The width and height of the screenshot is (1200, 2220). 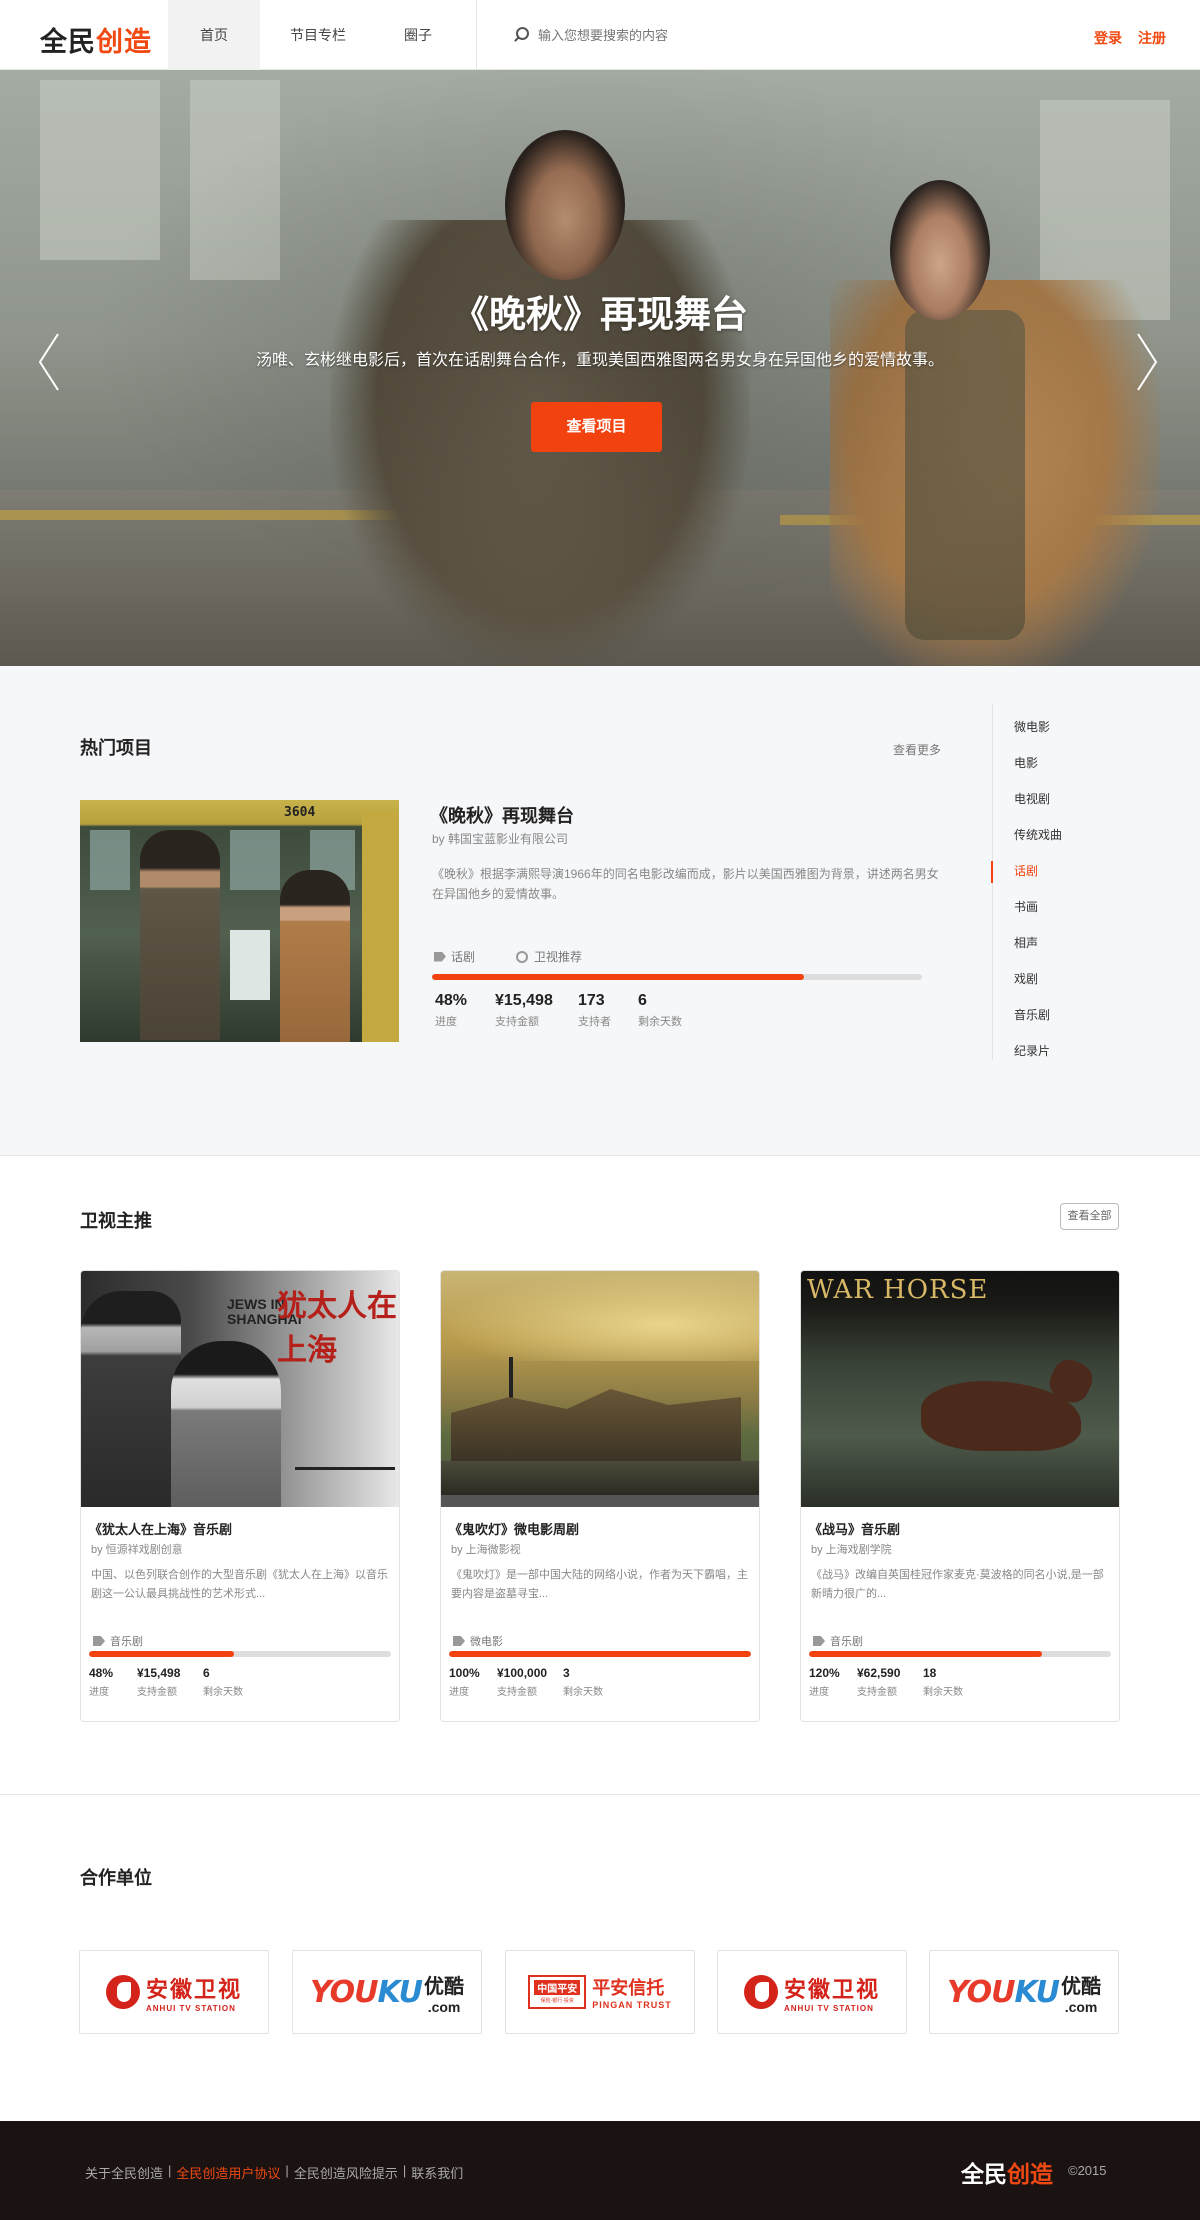 I want to click on category-item: 戏剧, so click(x=1027, y=990).